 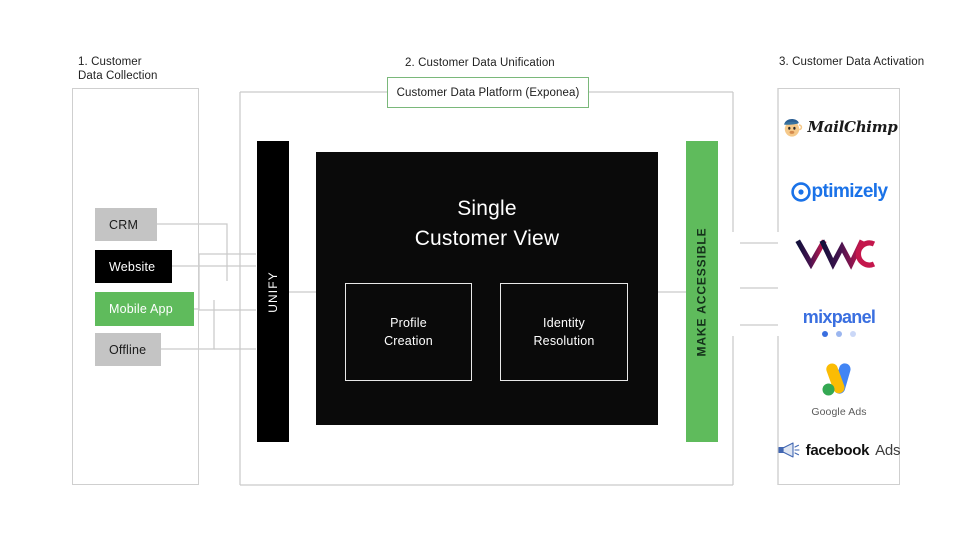 I want to click on destination-mixpanel: mixpanel, so click(x=839, y=322).